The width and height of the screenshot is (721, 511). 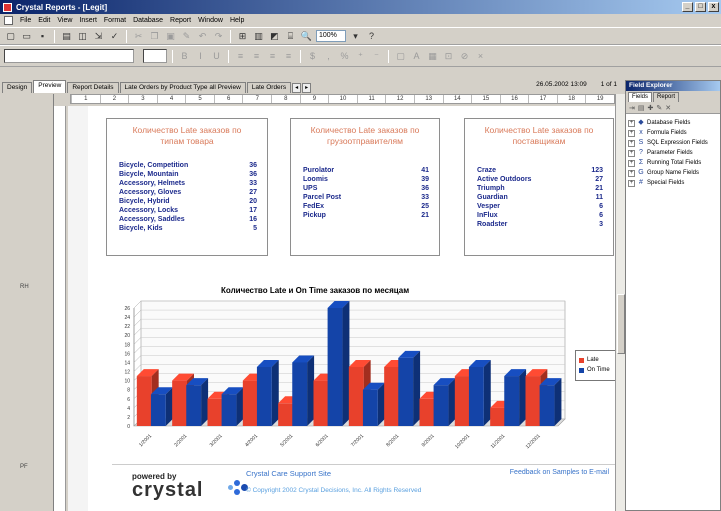 I want to click on minimize-button: _, so click(x=687, y=7).